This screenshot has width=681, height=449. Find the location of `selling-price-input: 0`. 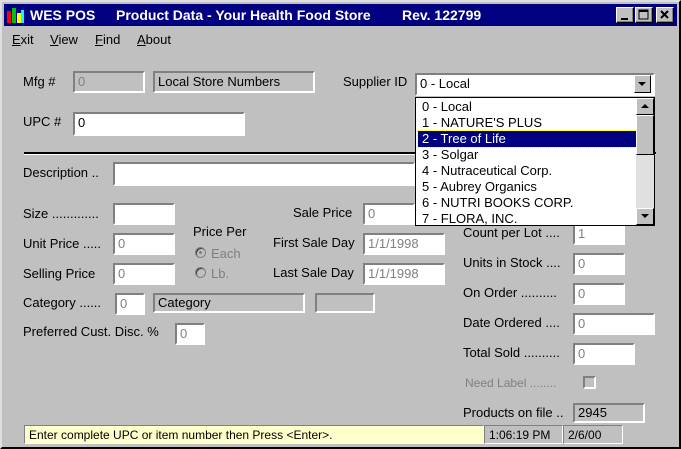

selling-price-input: 0 is located at coordinates (144, 274).